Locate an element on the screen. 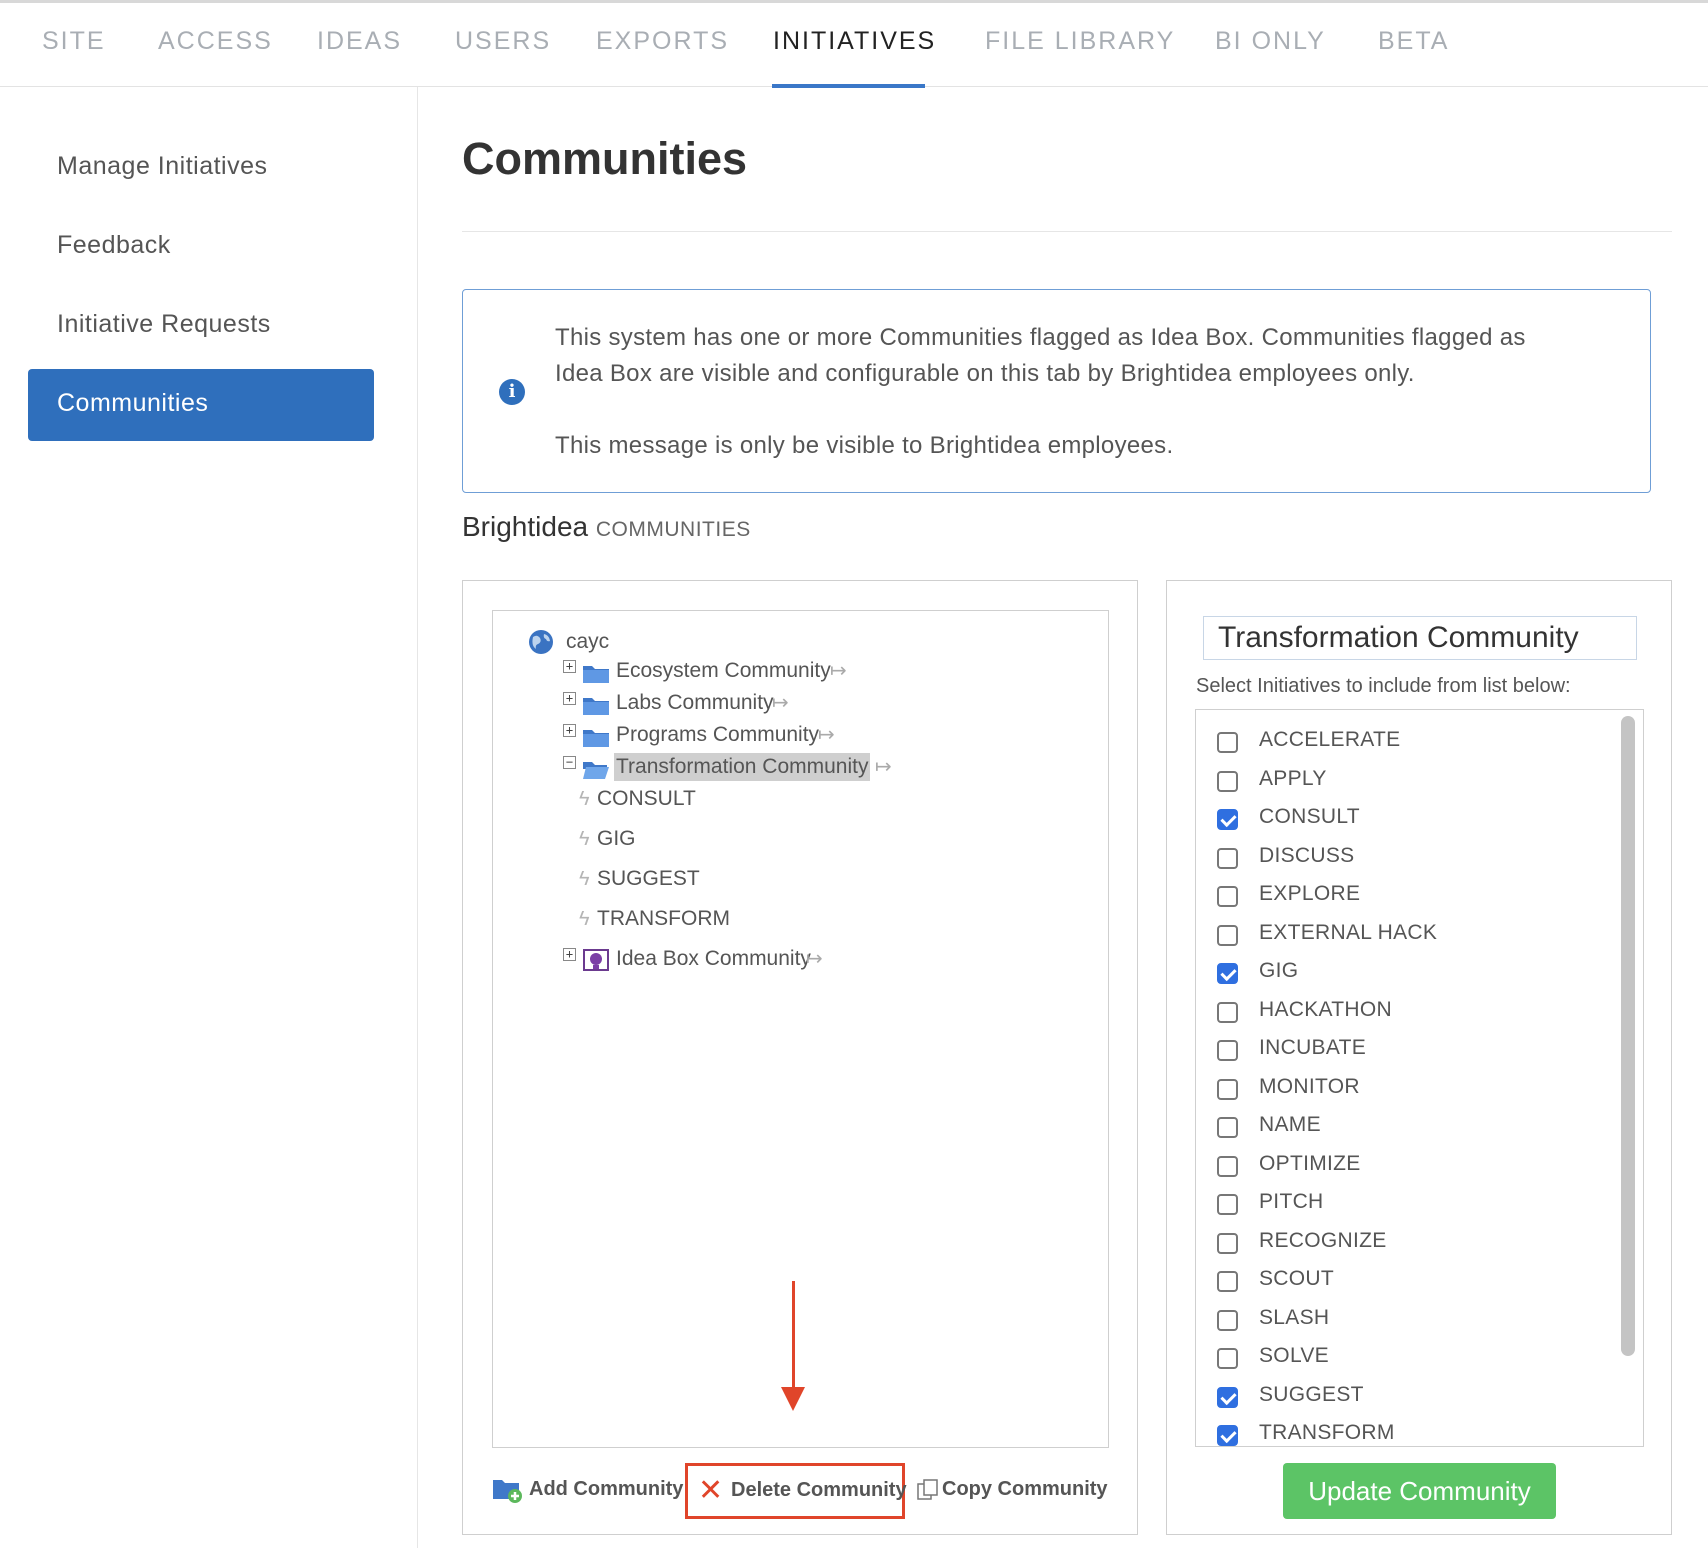  tree-item-label: Transformation Community is located at coordinates (742, 767).